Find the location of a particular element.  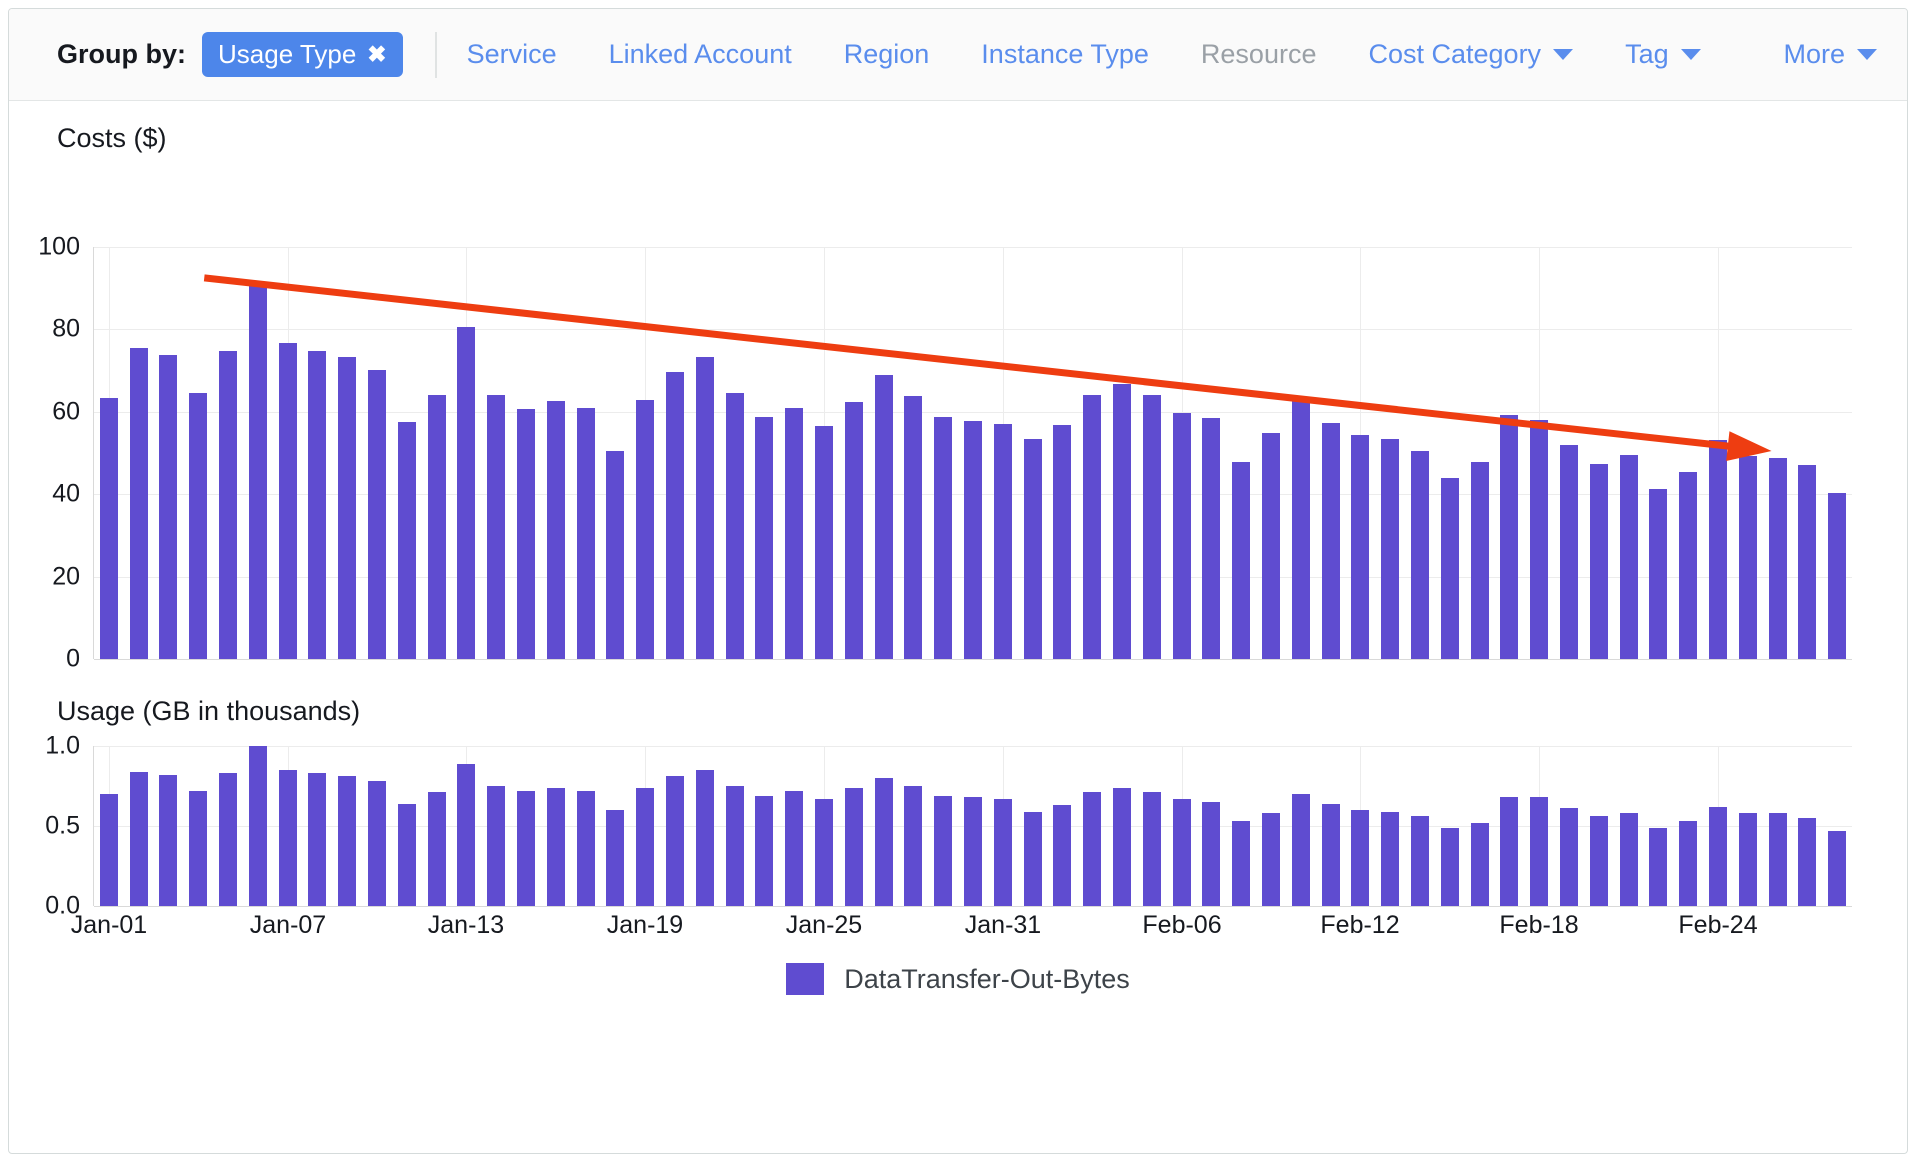

group-by-option-linked-account: Linked Account is located at coordinates (700, 54).